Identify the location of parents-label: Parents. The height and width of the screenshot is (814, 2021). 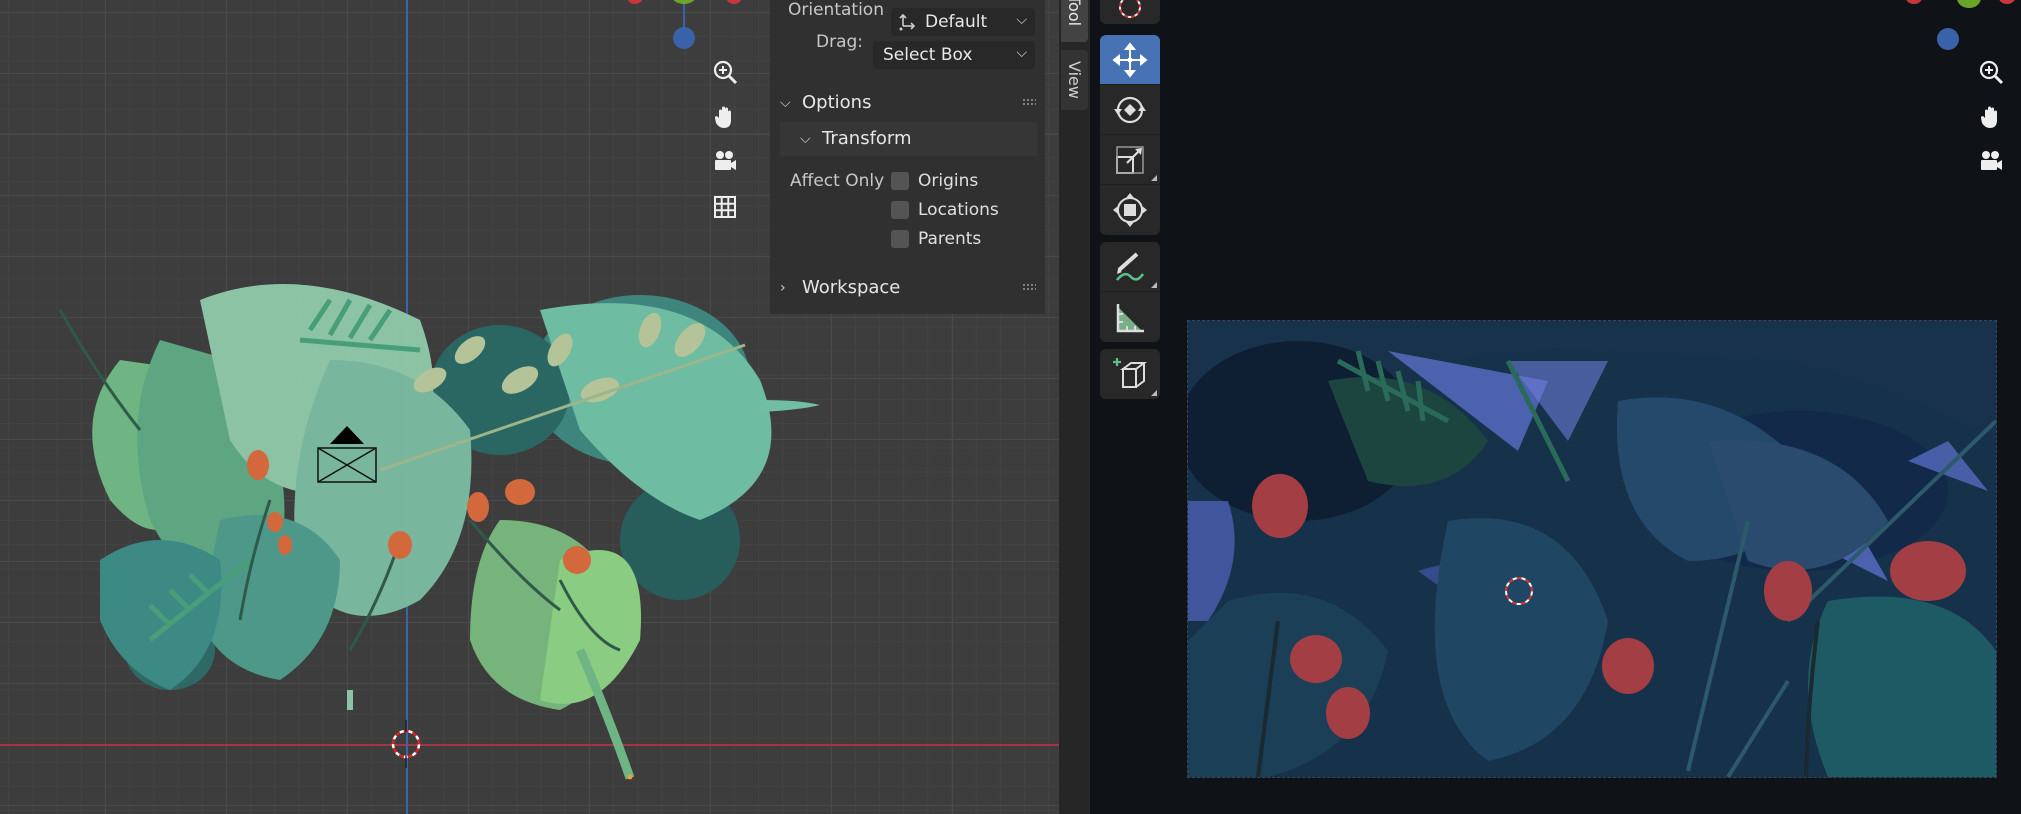
(950, 239).